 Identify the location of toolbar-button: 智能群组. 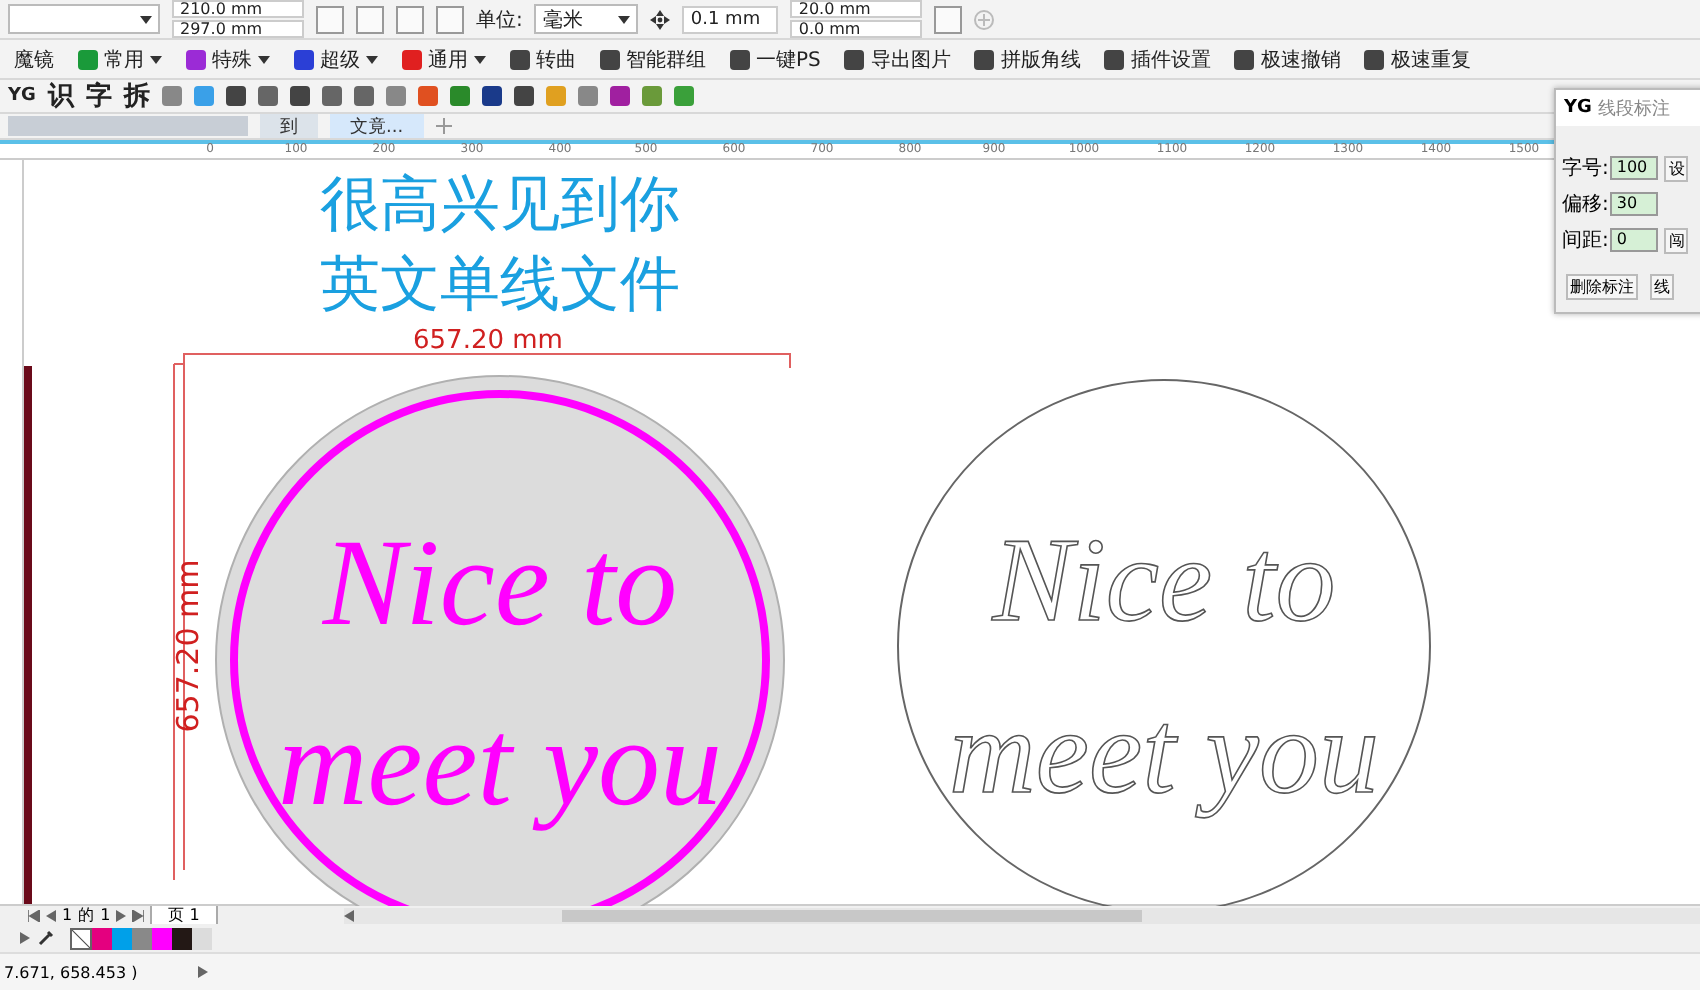
(653, 59).